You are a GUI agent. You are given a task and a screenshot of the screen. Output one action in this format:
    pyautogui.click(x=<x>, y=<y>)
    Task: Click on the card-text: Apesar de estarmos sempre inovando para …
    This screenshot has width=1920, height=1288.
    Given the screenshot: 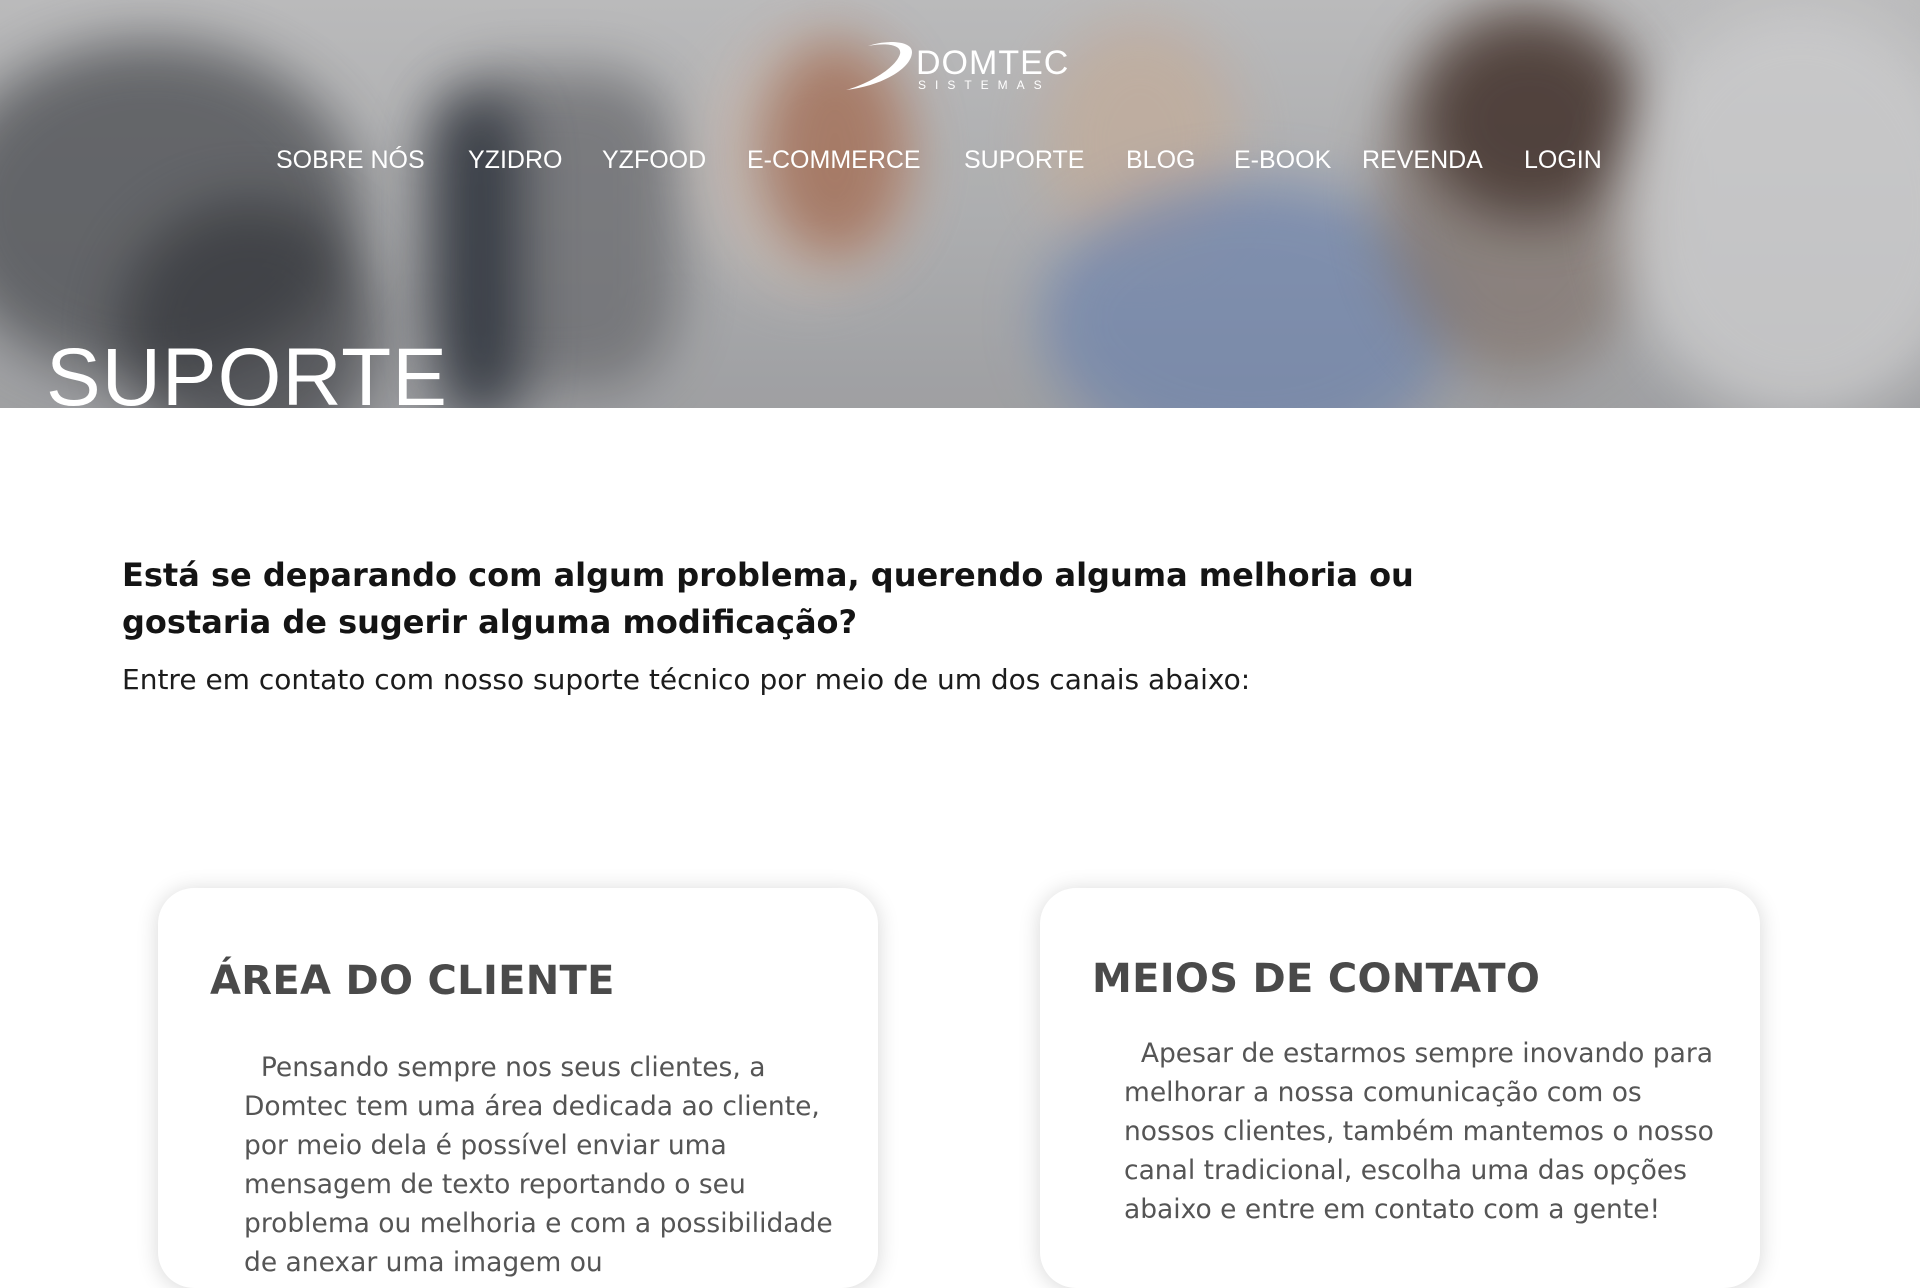 What is the action you would take?
    pyautogui.click(x=1423, y=1131)
    